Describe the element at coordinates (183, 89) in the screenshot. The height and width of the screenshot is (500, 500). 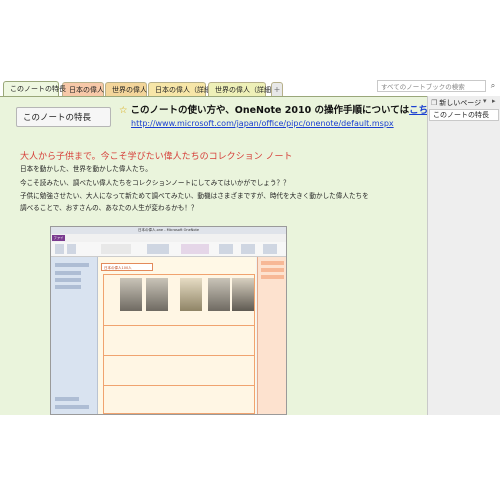
I see `tab-japan-greats-detail: 日本の偉人（詳細）` at that location.